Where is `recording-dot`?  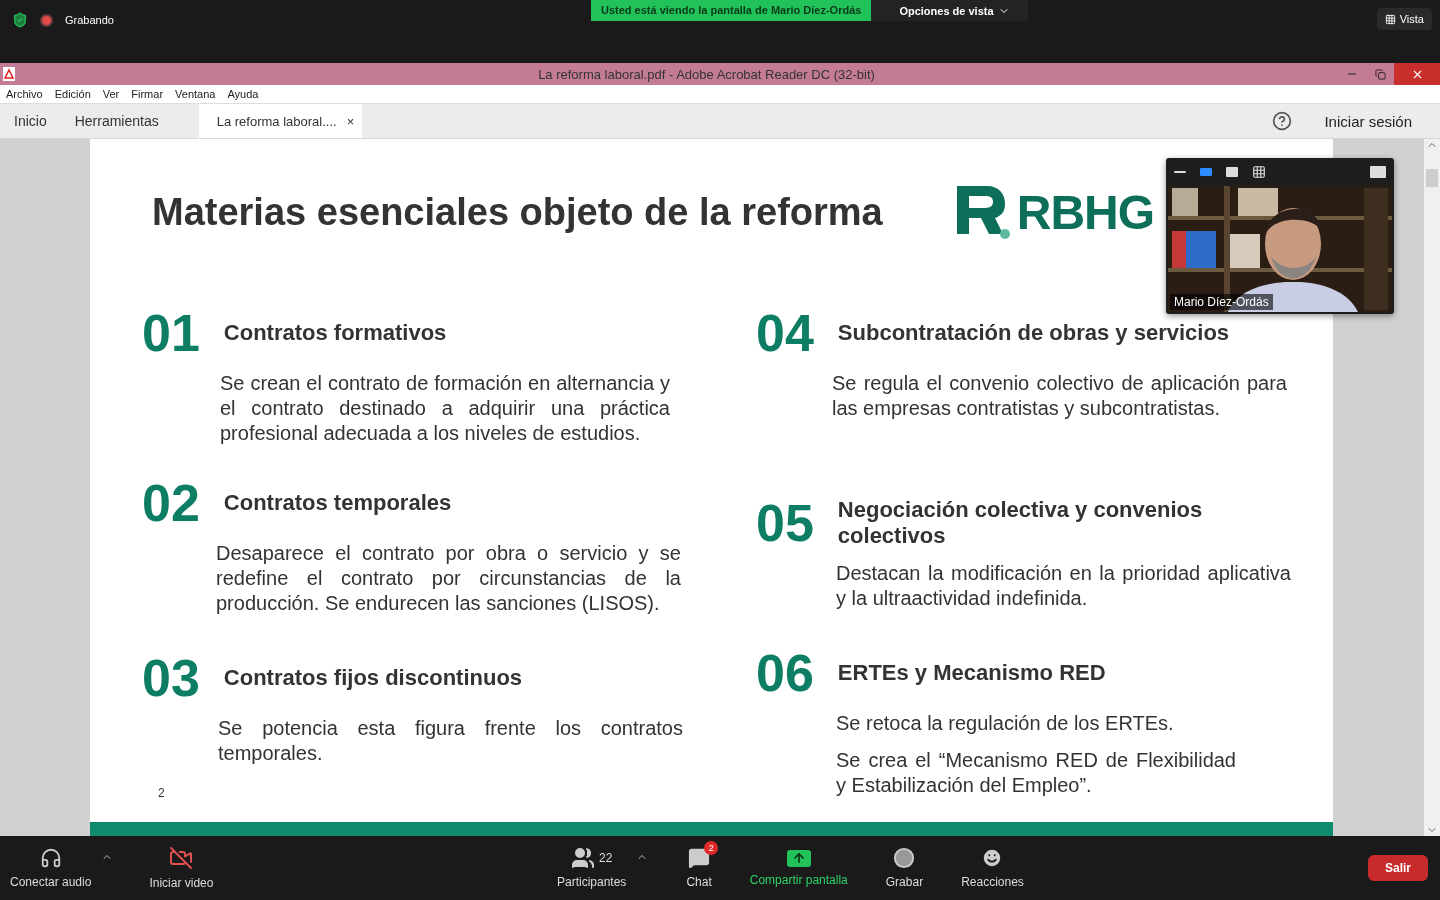
recording-dot is located at coordinates (46, 20).